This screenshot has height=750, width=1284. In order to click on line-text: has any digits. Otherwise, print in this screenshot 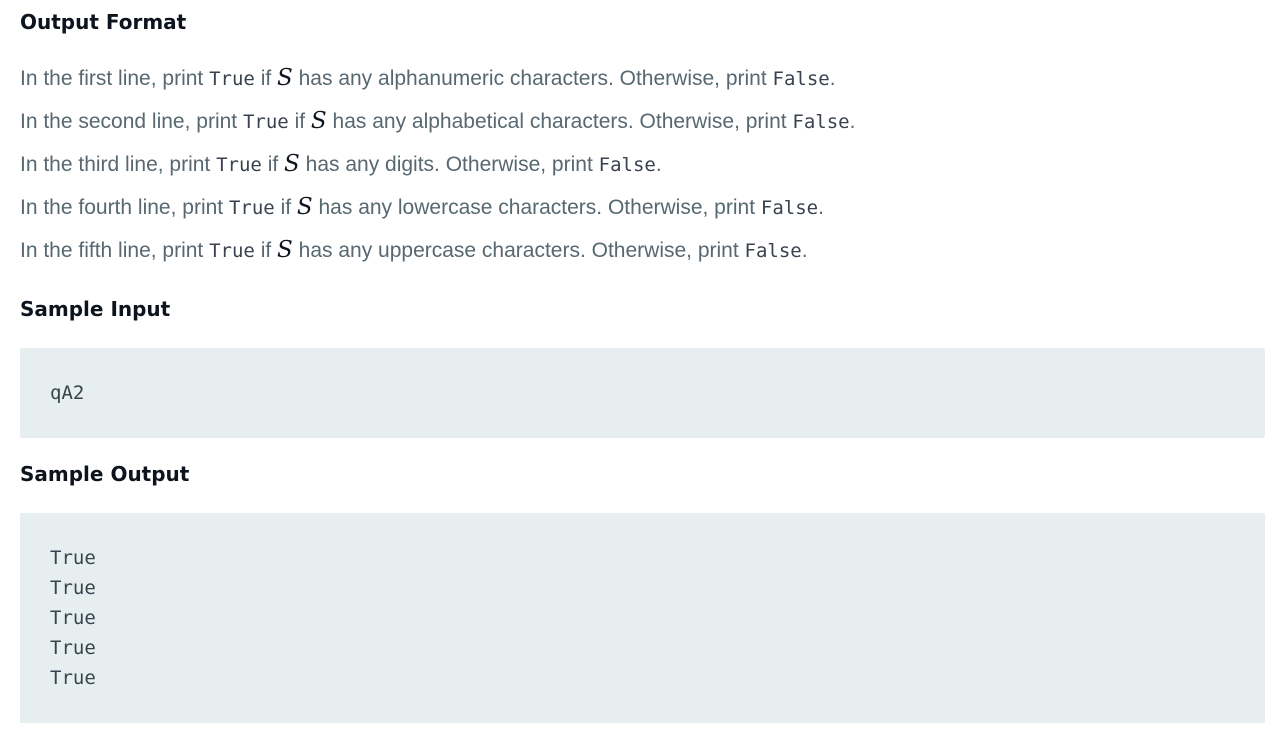, I will do `click(449, 164)`.